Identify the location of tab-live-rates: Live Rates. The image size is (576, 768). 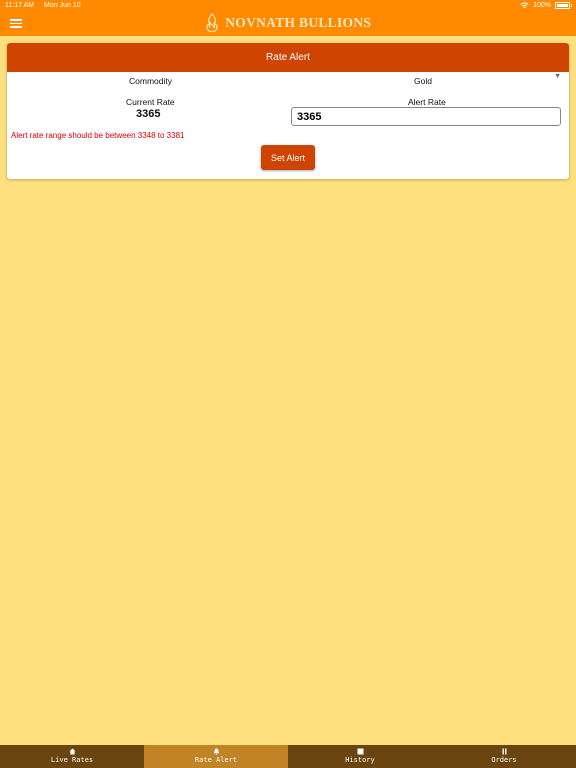
(72, 756).